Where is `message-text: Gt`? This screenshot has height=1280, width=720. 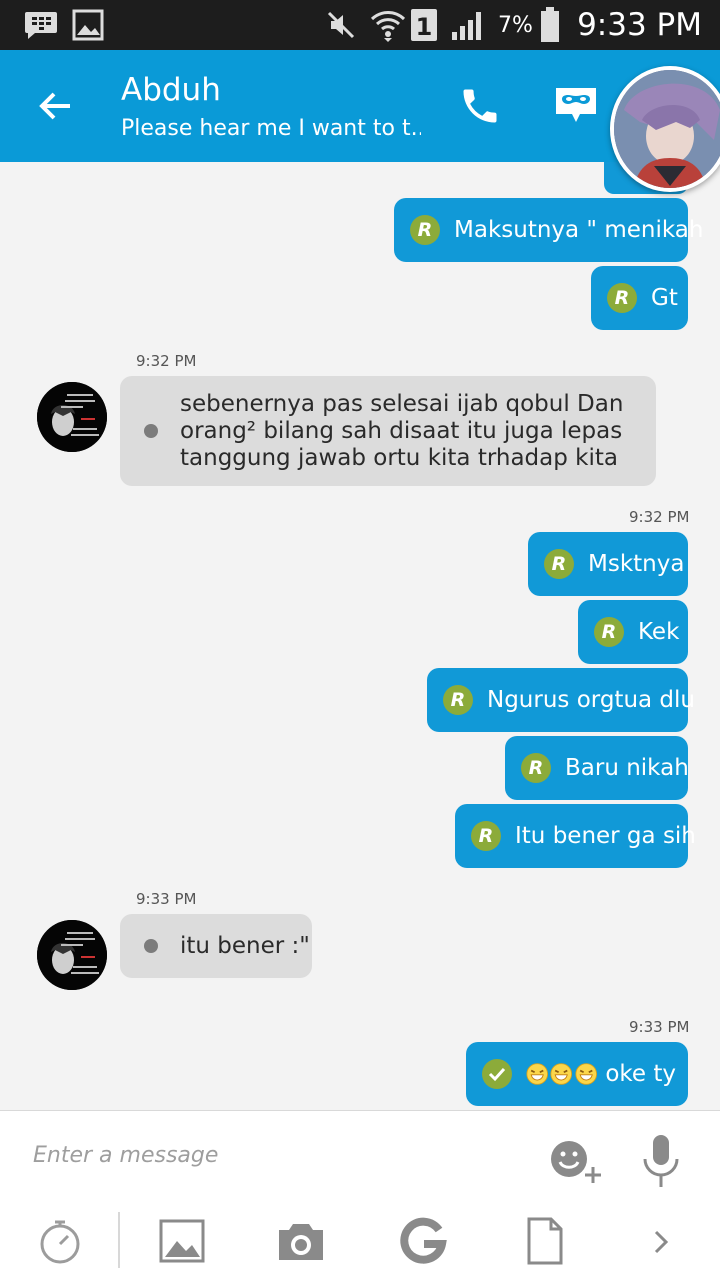 message-text: Gt is located at coordinates (664, 298).